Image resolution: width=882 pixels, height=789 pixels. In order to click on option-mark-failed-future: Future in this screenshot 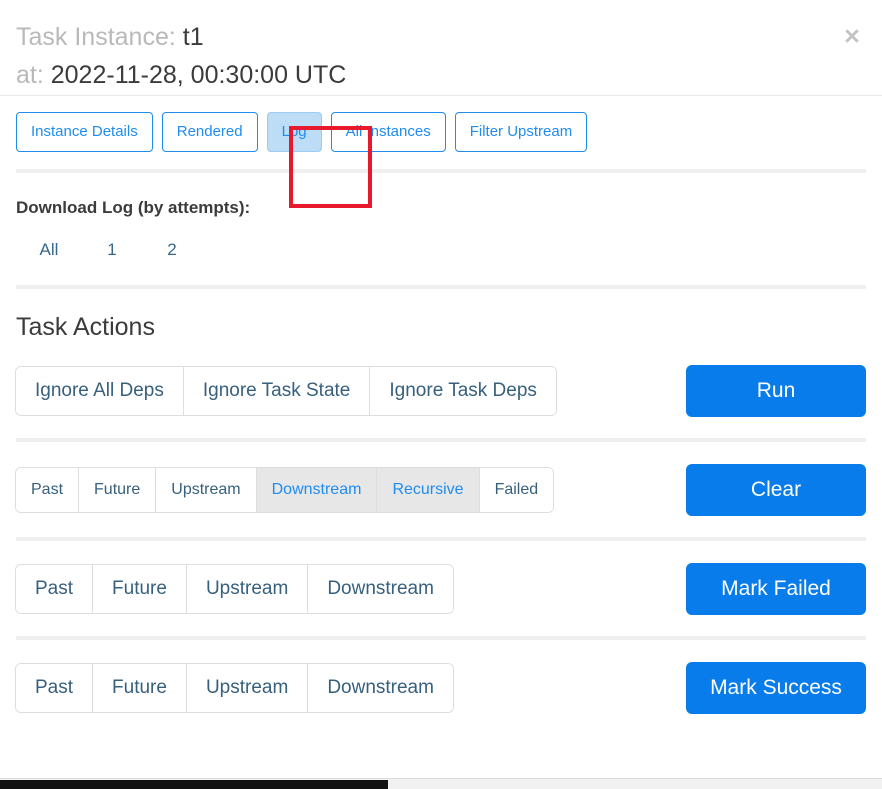, I will do `click(139, 589)`.